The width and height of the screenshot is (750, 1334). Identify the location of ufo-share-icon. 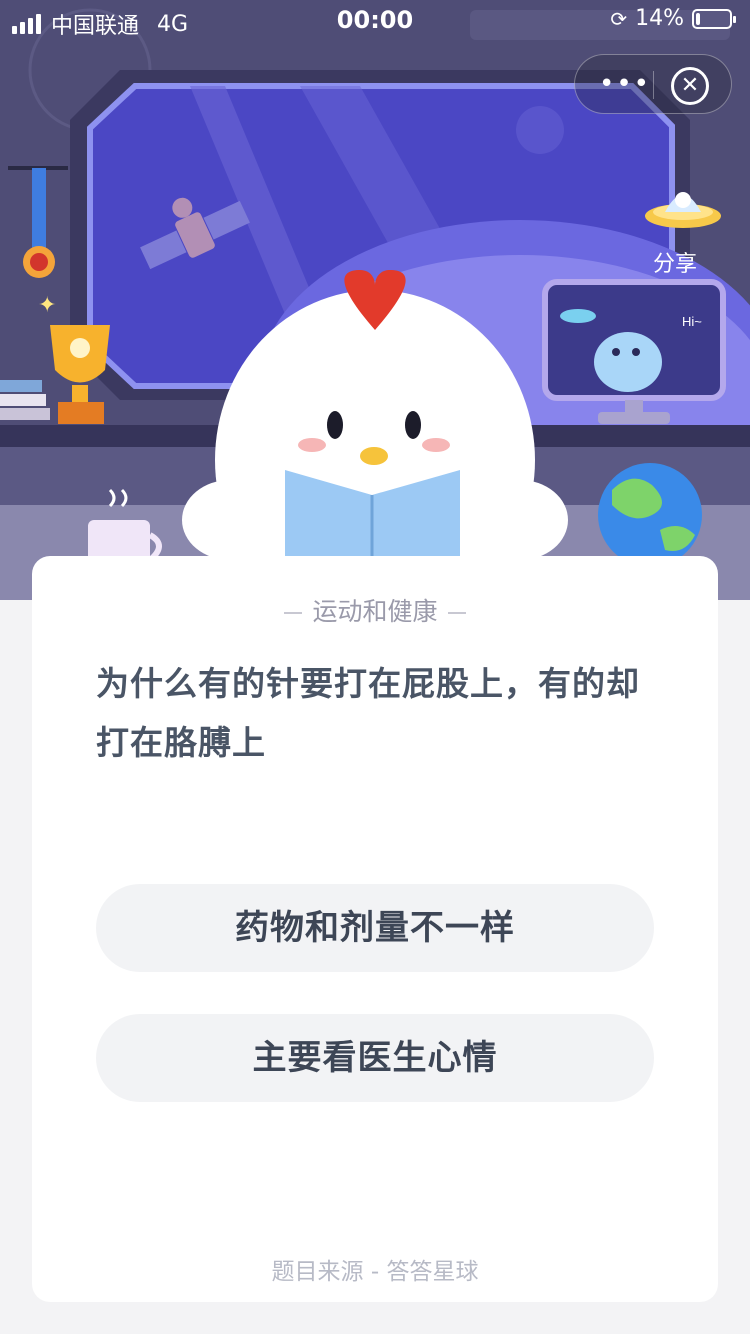
(683, 210).